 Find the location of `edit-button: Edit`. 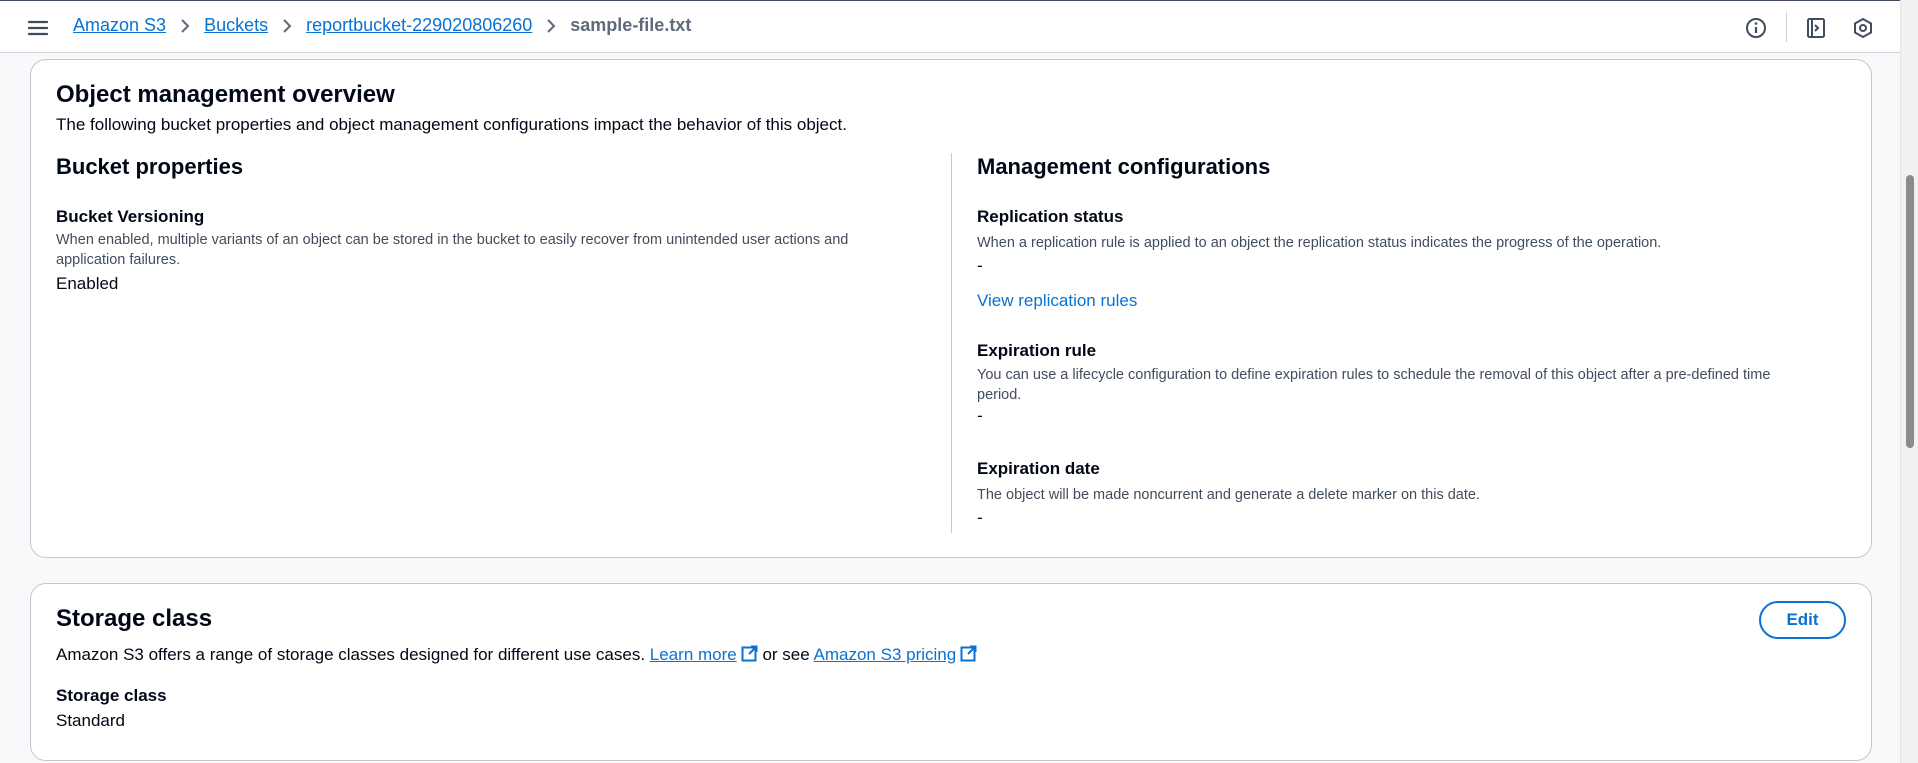

edit-button: Edit is located at coordinates (1802, 620).